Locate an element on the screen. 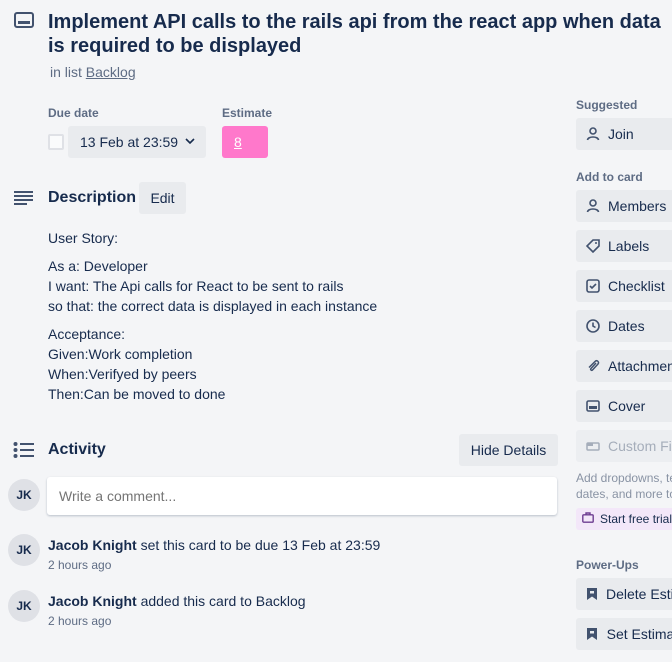  edit-description-button: Edit is located at coordinates (162, 198).